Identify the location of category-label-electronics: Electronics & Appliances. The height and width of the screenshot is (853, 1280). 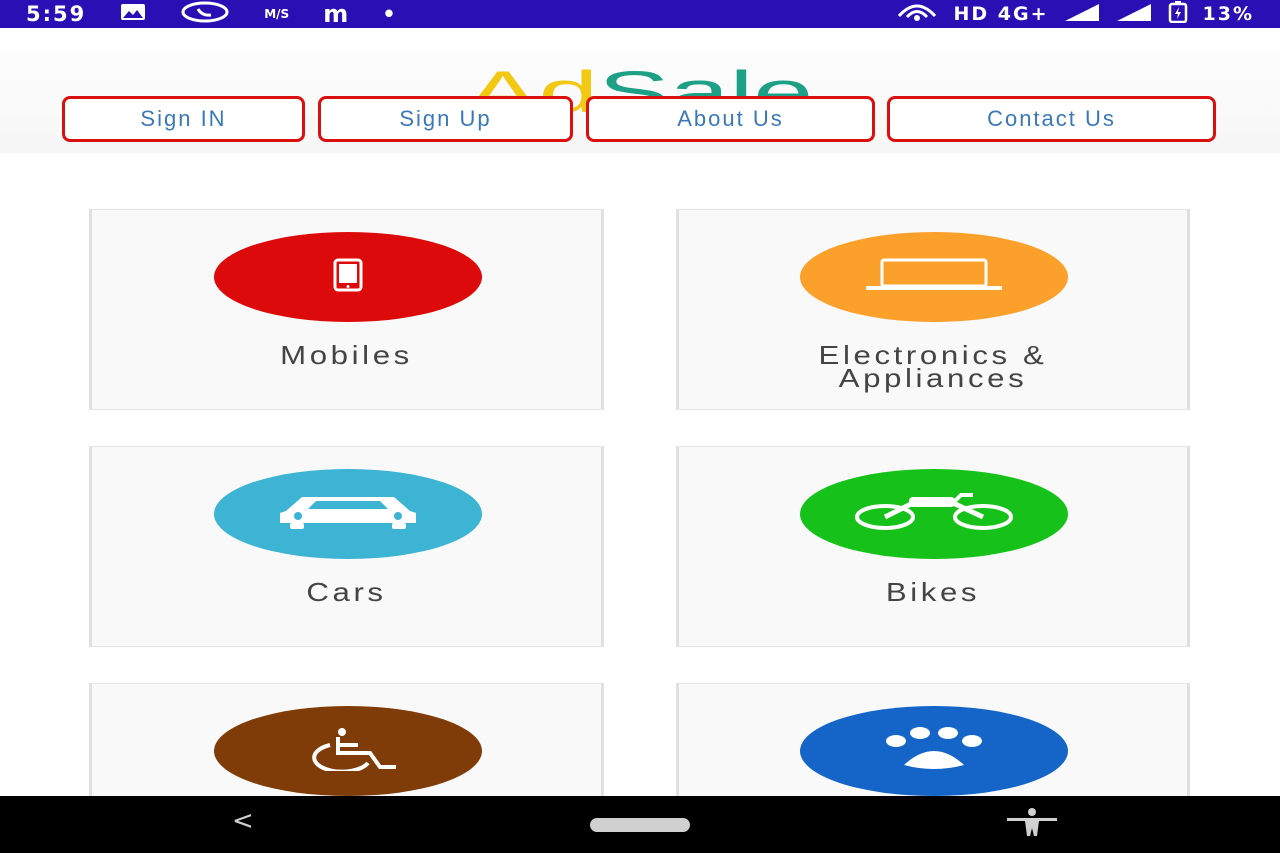
(933, 367).